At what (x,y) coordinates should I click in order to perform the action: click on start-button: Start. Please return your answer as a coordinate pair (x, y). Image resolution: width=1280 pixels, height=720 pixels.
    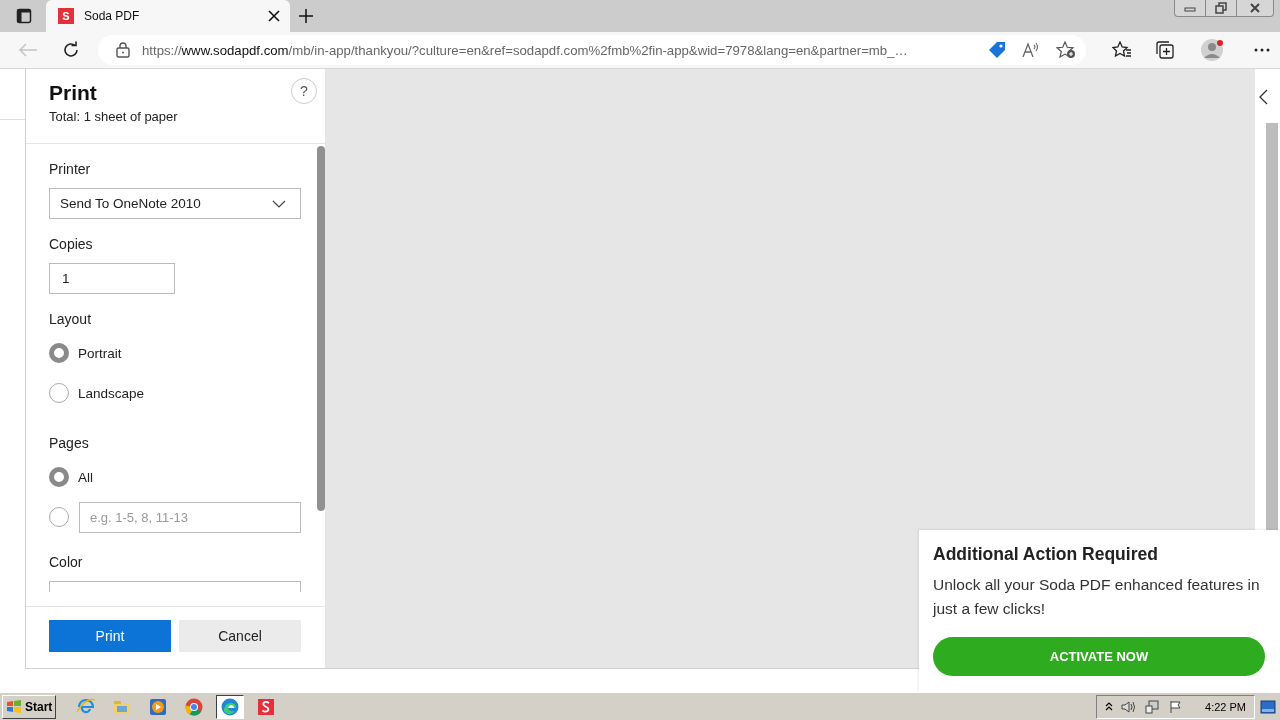
    Looking at the image, I should click on (29, 706).